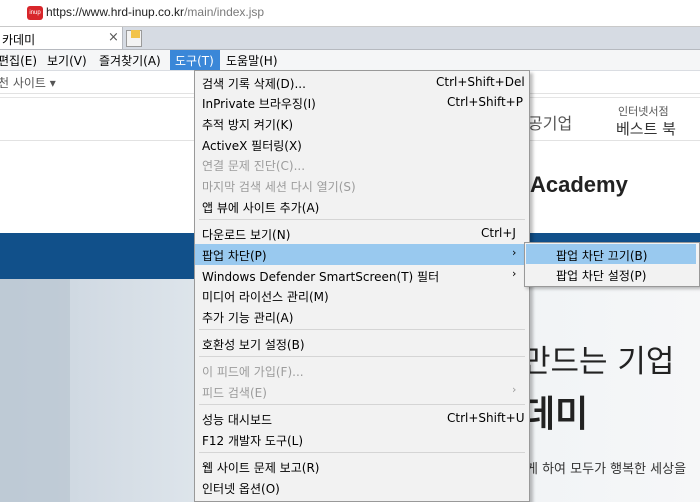  Describe the element at coordinates (253, 345) in the screenshot. I see `menu-item-label: 호환성 보기 설정(B)` at that location.